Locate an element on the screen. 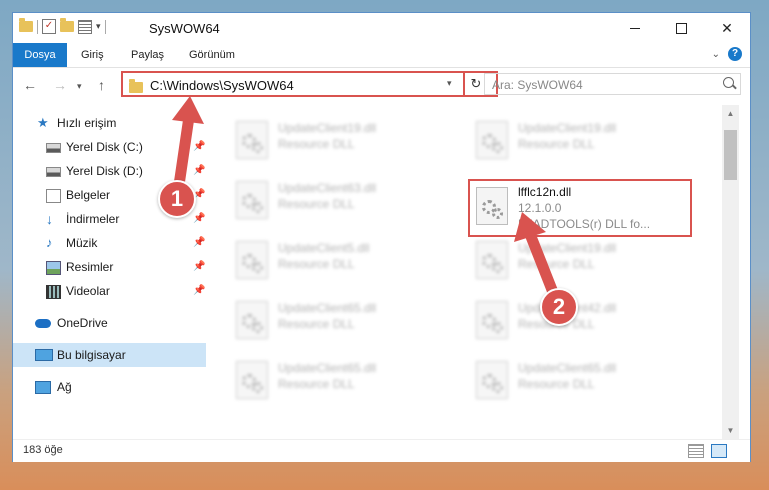 This screenshot has height=490, width=769. step-2-badge: 2 is located at coordinates (559, 307).